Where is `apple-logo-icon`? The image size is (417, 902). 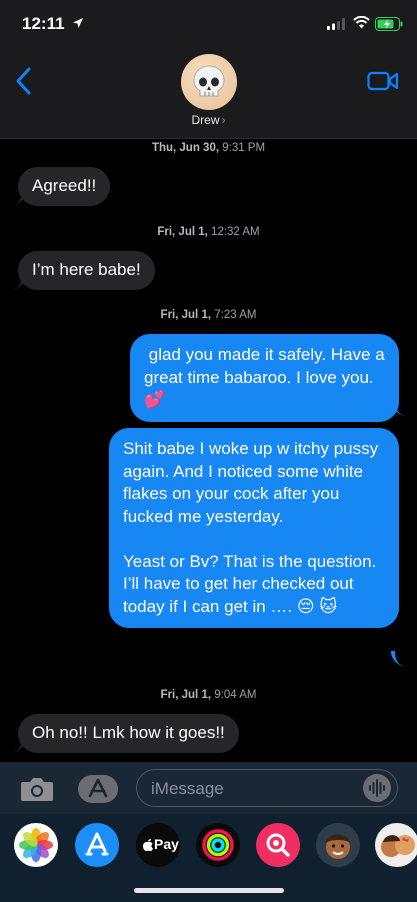 apple-logo-icon is located at coordinates (148, 845).